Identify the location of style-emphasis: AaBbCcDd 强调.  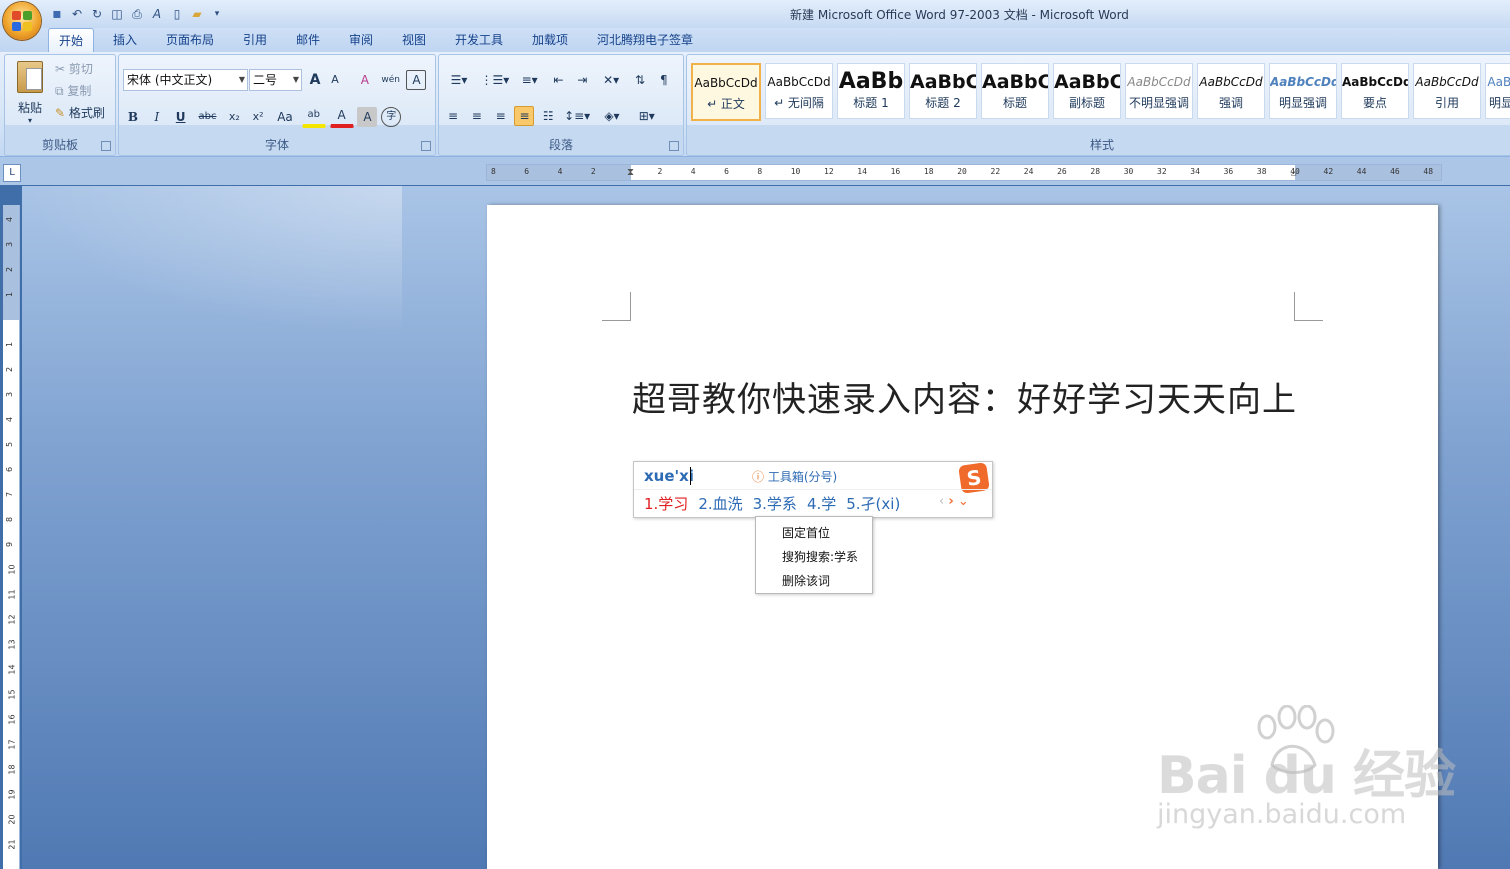
(1231, 91).